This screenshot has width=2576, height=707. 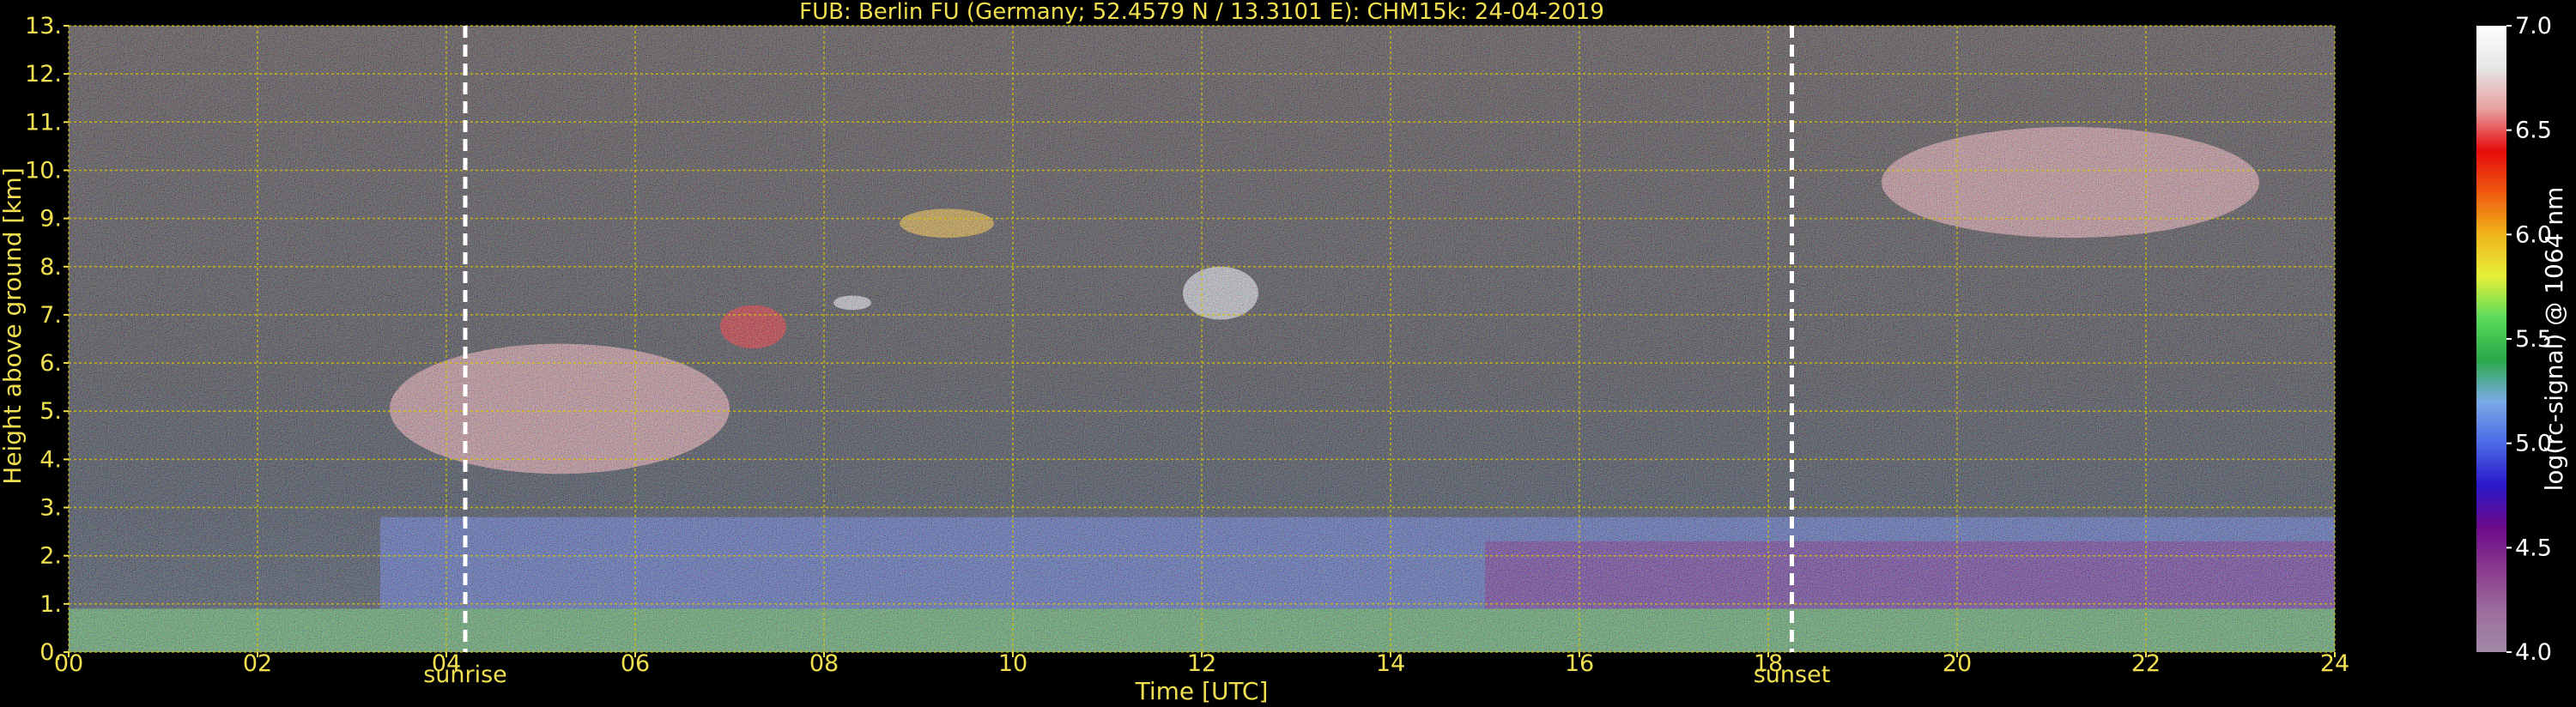 I want to click on y-axis-label: Height above ground [km], so click(x=13, y=326).